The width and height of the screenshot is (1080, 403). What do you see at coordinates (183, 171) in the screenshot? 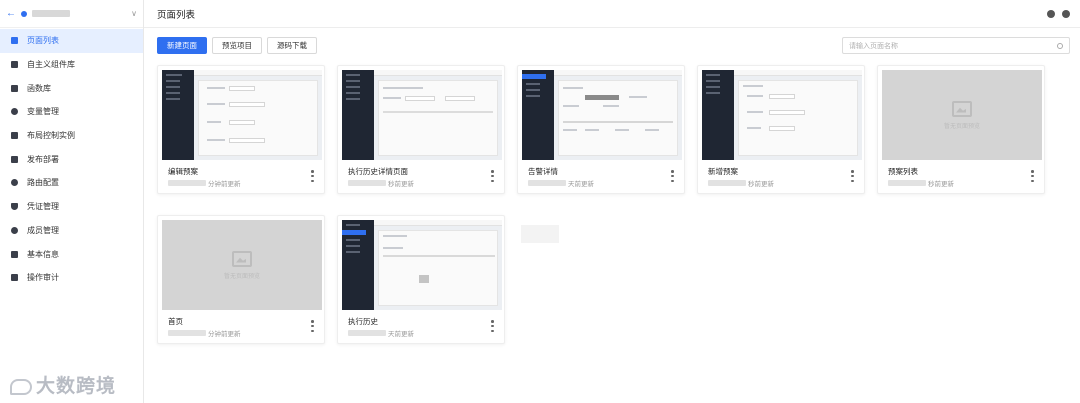
I see `page-card-title: 编辑预案` at bounding box center [183, 171].